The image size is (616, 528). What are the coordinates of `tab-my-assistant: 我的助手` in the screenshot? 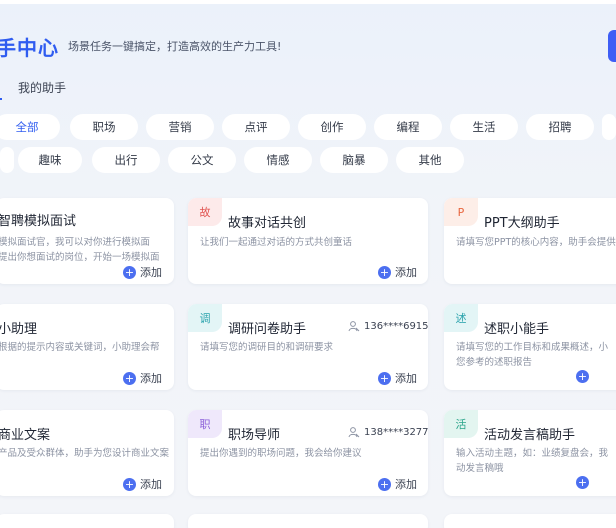 It's located at (42, 87).